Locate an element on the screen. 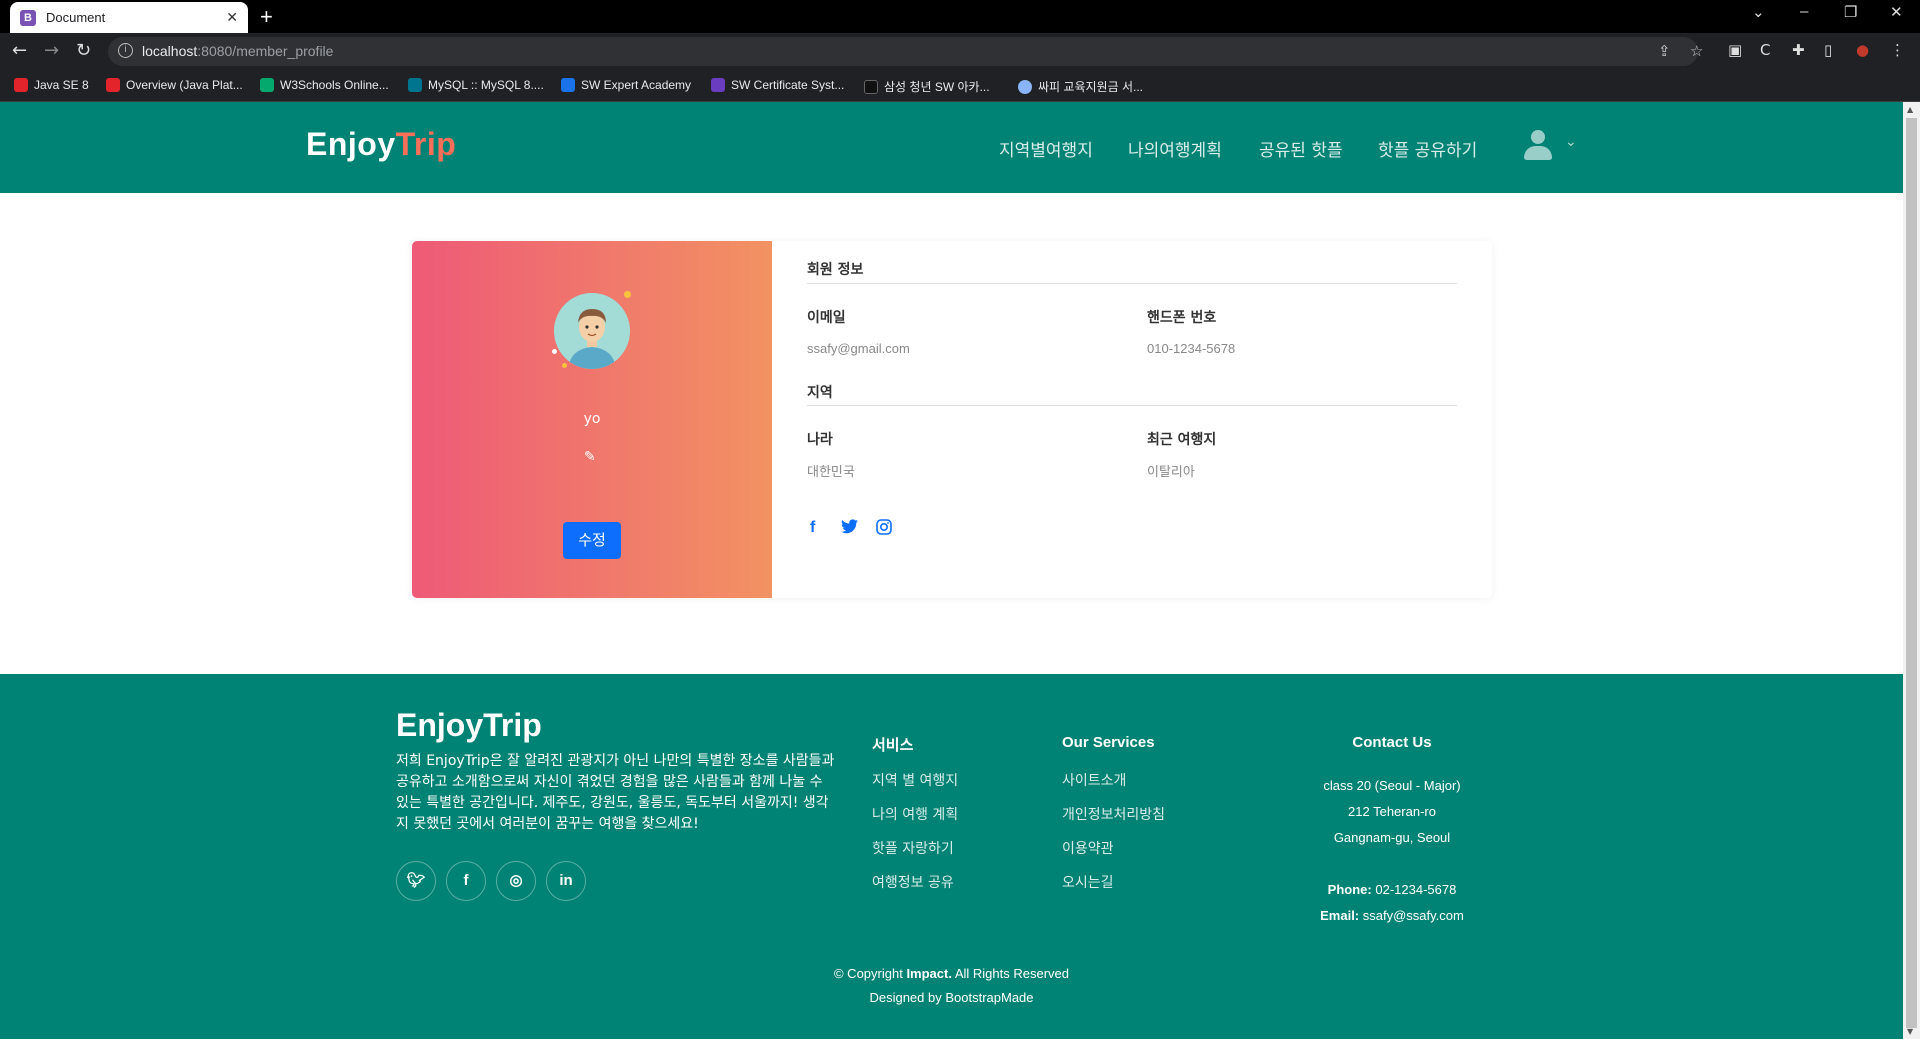 This screenshot has height=1039, width=1920. footer-address-line3: Gangnam-gu, Seoul is located at coordinates (1392, 837).